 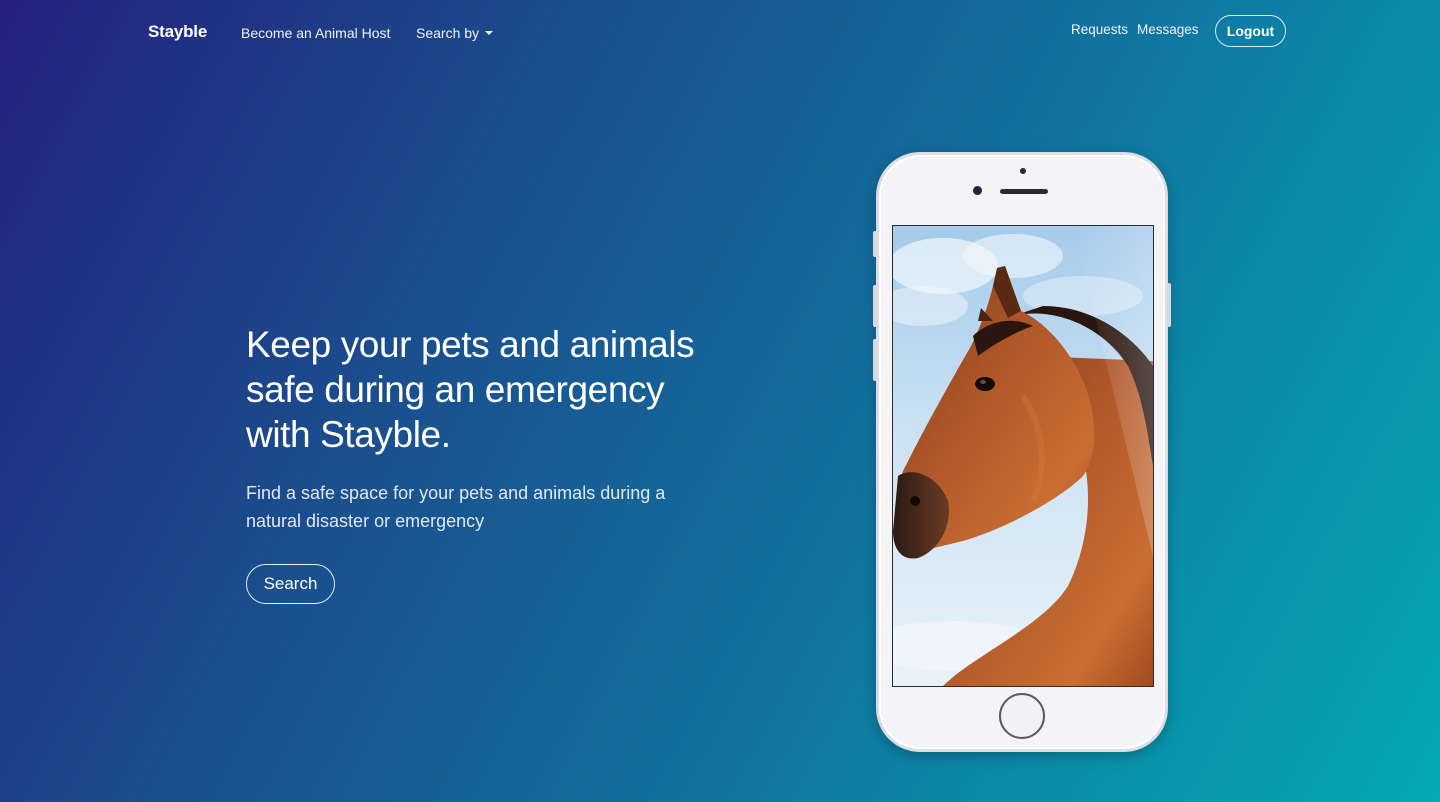 I want to click on phone-screen, so click(x=1023, y=456).